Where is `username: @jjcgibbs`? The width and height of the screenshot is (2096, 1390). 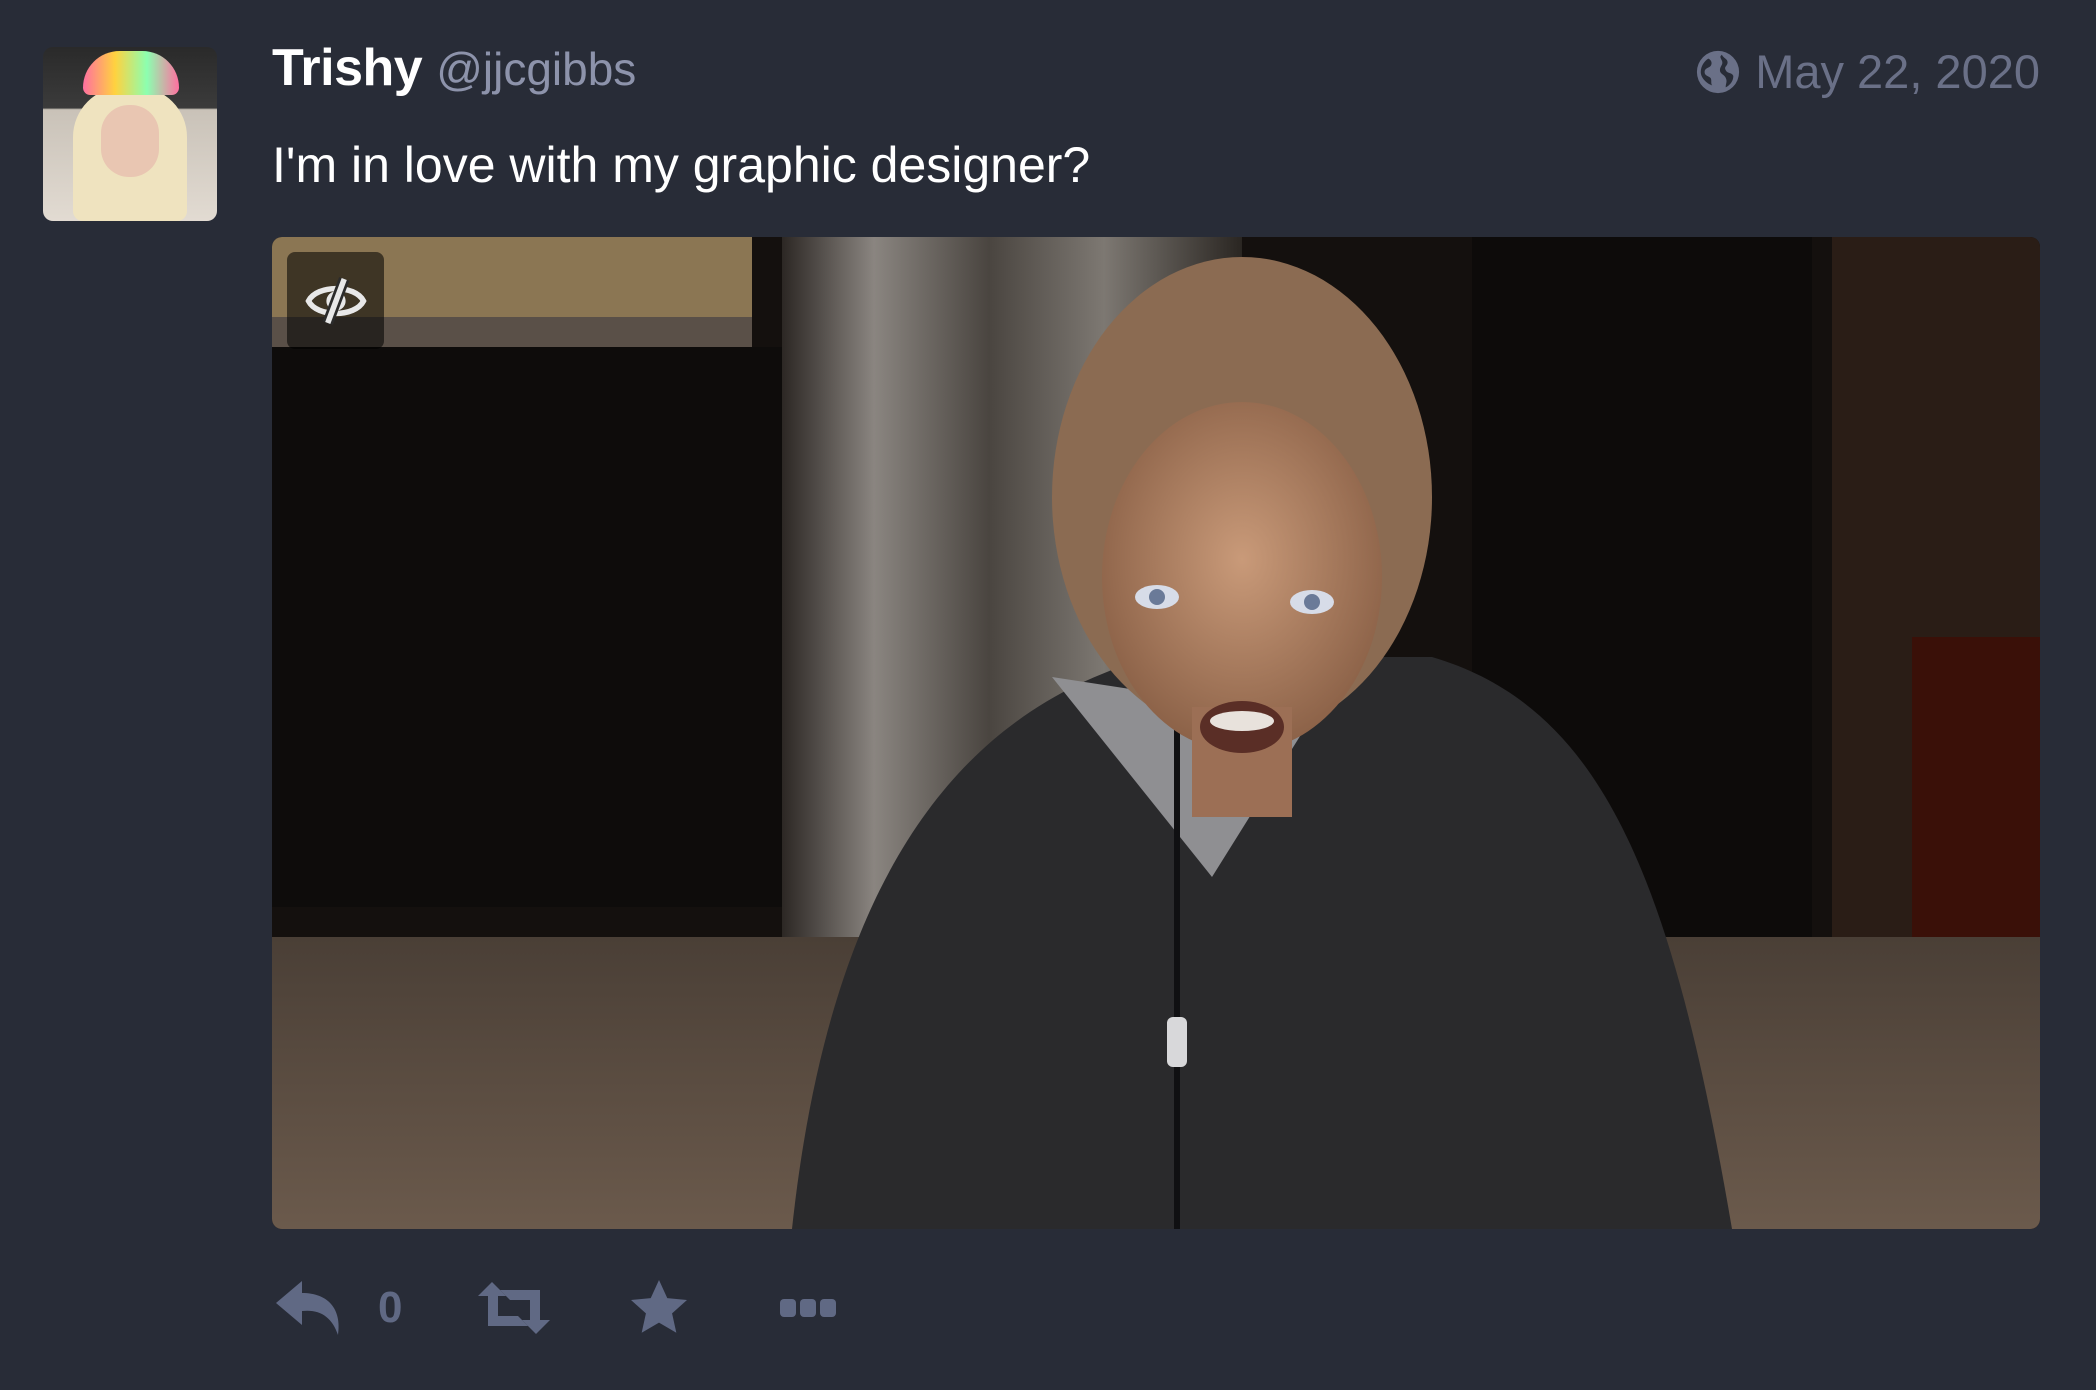 username: @jjcgibbs is located at coordinates (536, 69).